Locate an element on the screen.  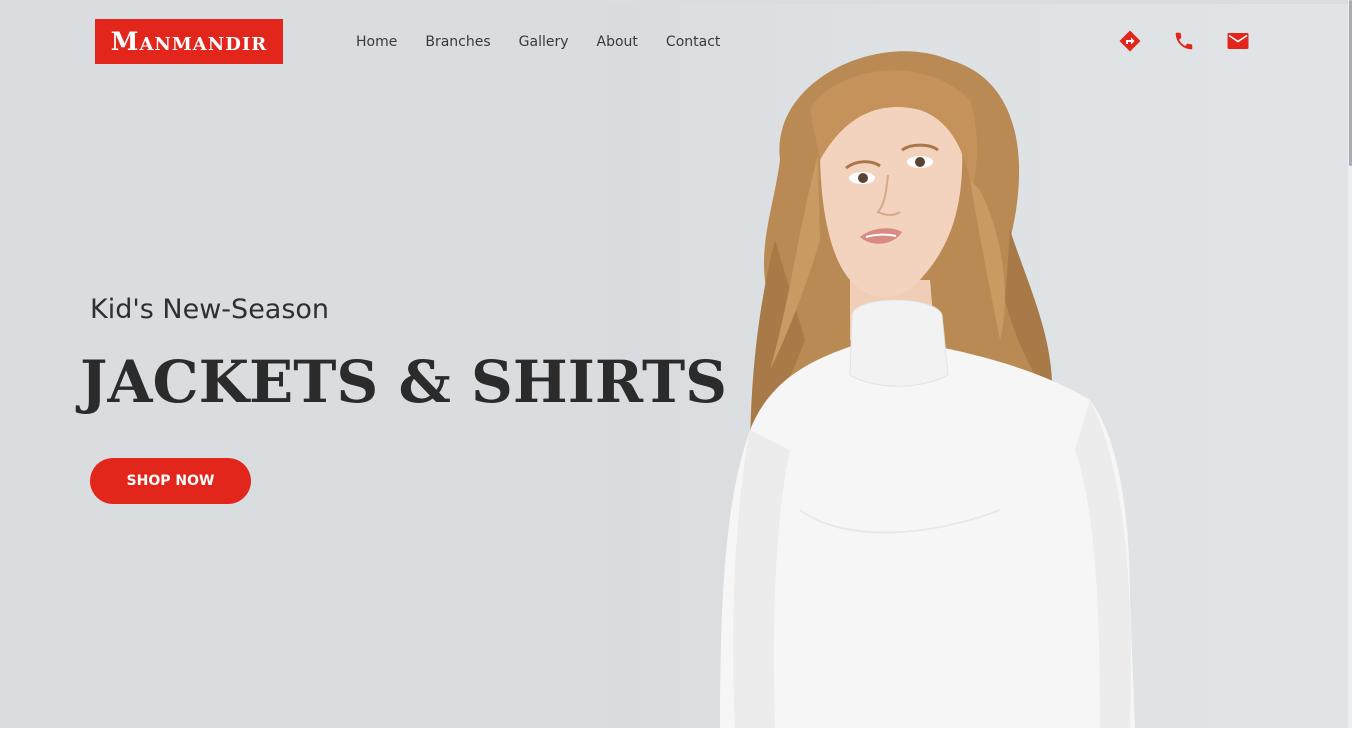
main-nav: Home Branches Gallery About Contact is located at coordinates (538, 42).